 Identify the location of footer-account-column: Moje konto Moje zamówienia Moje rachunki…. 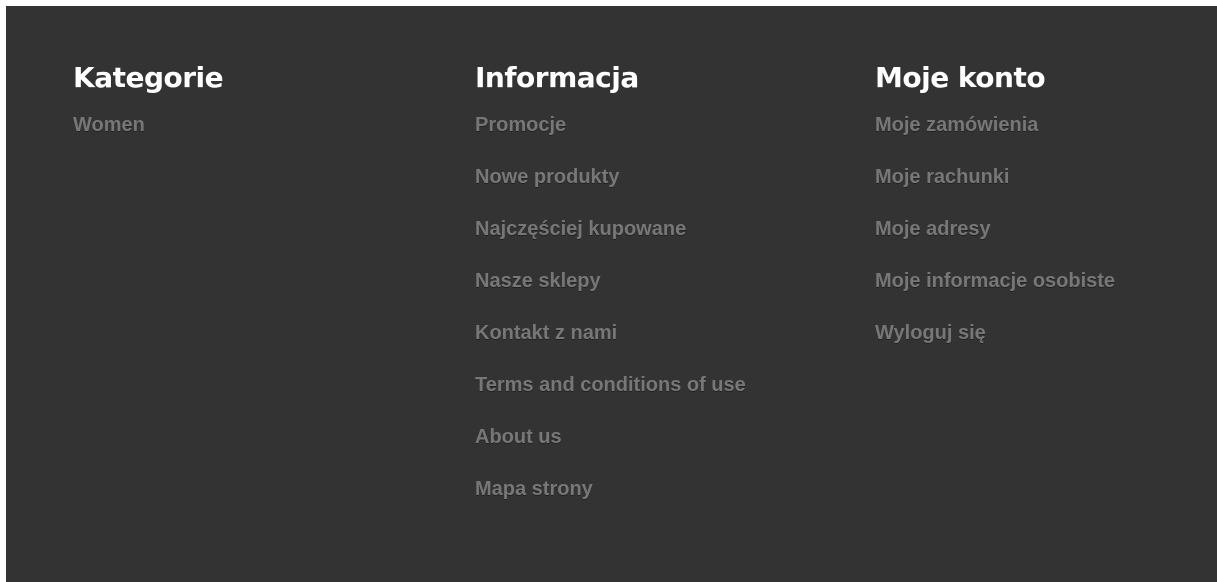
(1045, 214).